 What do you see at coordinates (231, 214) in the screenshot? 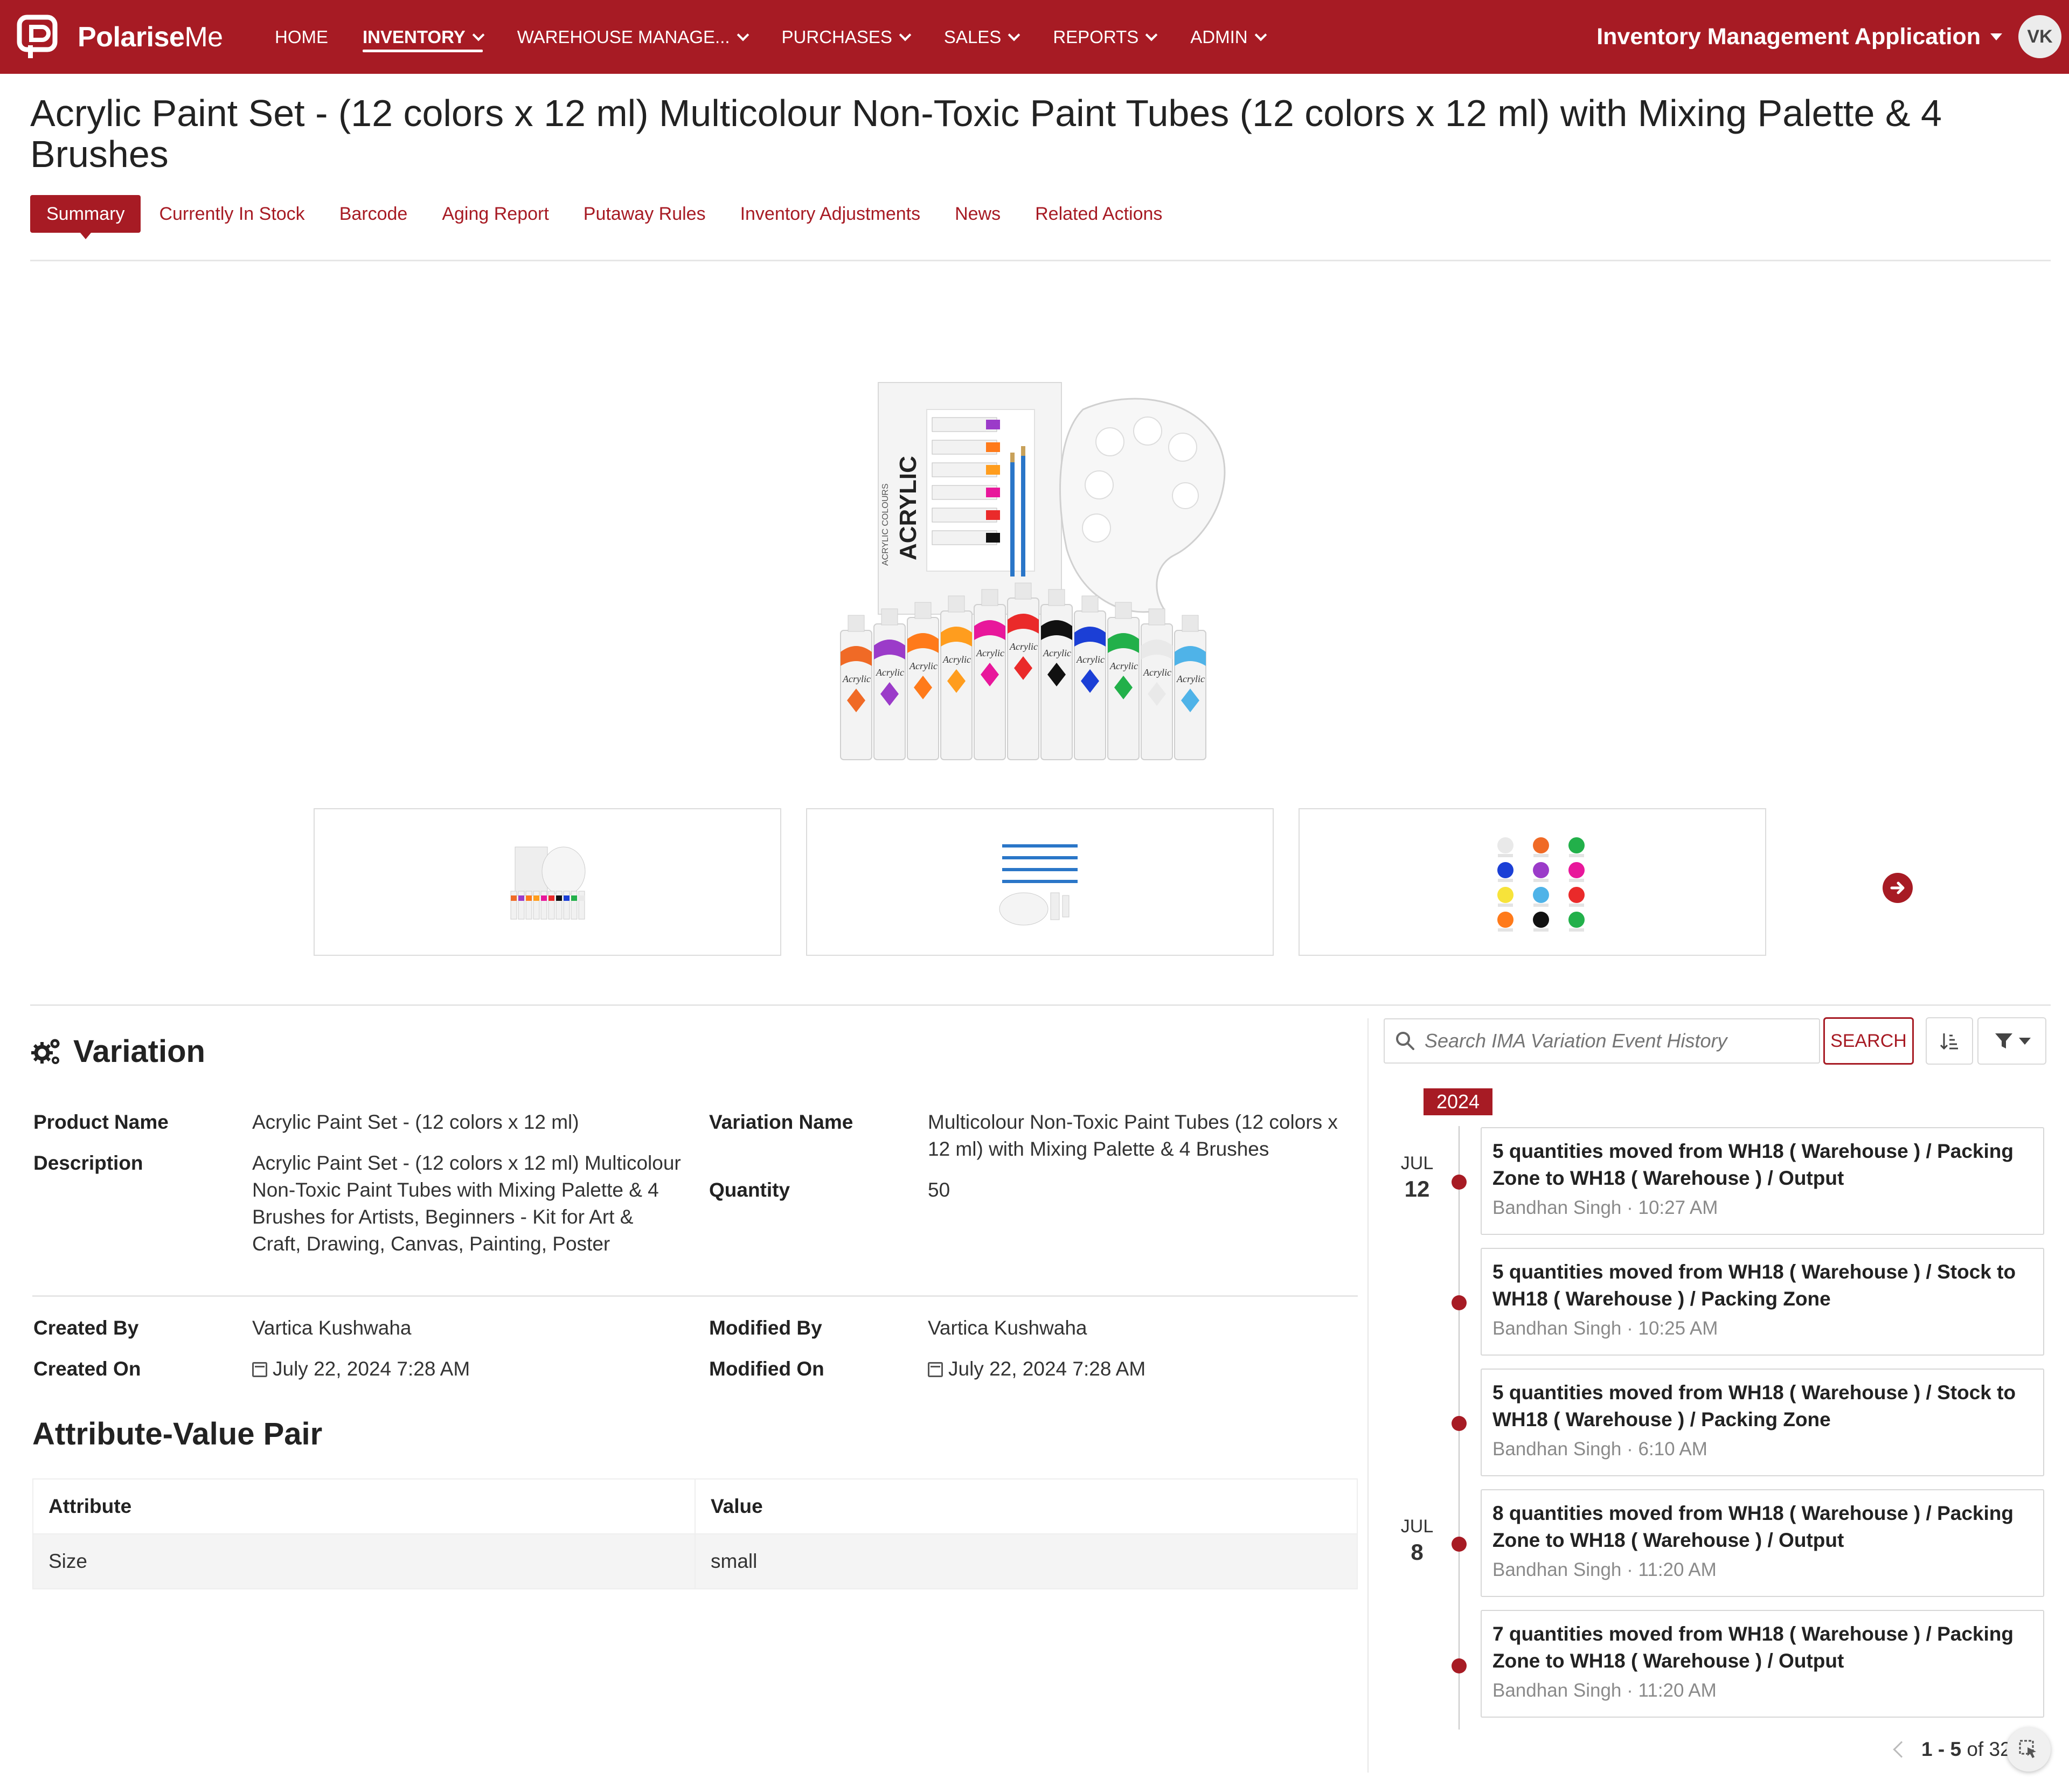
I see `tab-currently-in-stock: Currently In Stock` at bounding box center [231, 214].